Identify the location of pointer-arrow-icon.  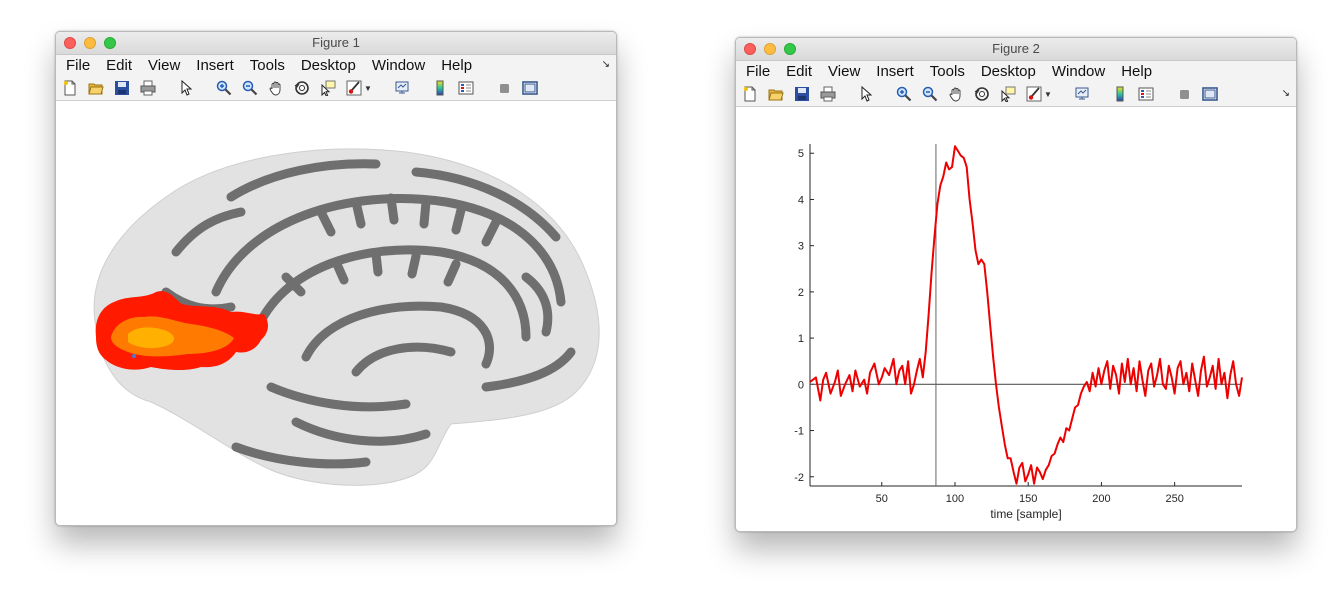
(187, 88).